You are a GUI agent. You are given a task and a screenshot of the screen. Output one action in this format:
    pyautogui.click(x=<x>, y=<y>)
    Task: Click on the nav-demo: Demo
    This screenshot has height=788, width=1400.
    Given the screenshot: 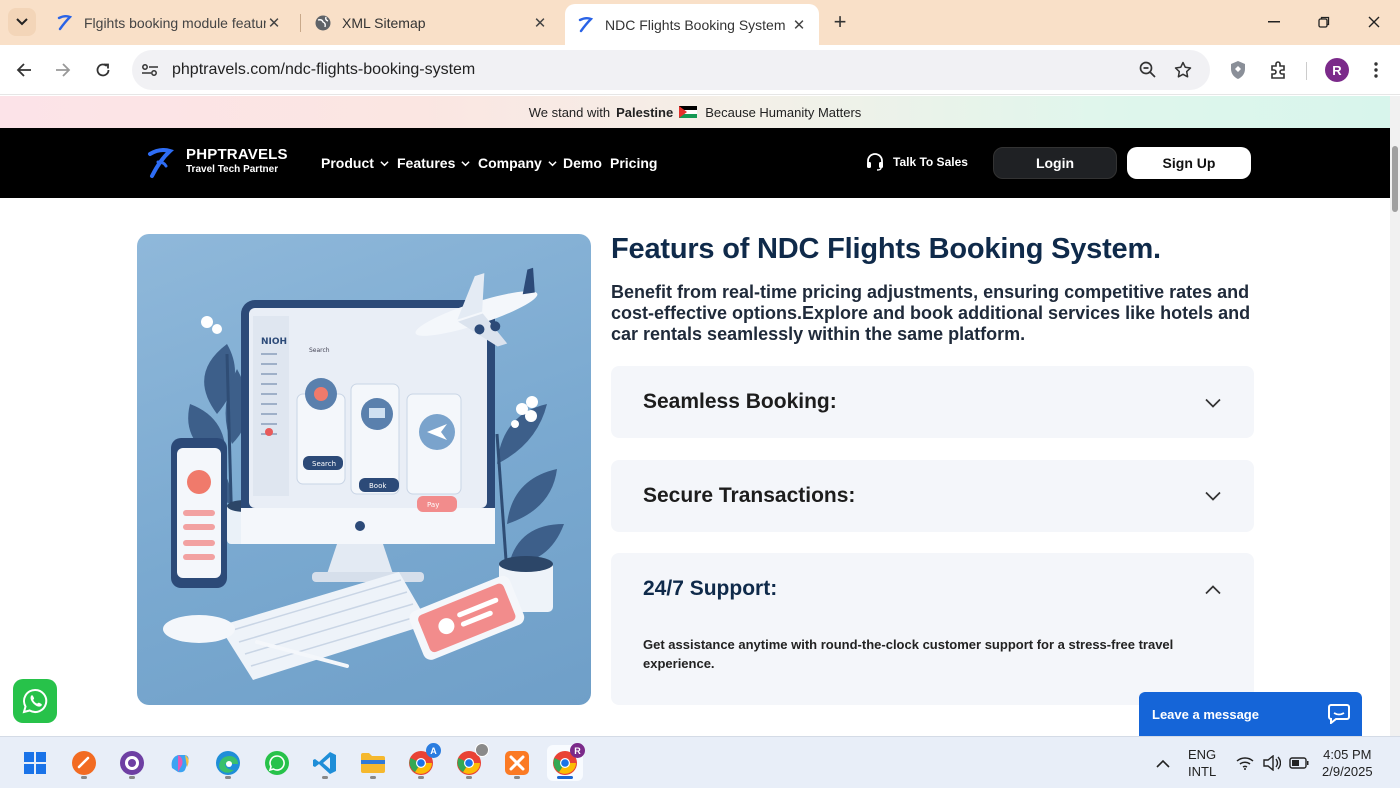 What is the action you would take?
    pyautogui.click(x=582, y=163)
    